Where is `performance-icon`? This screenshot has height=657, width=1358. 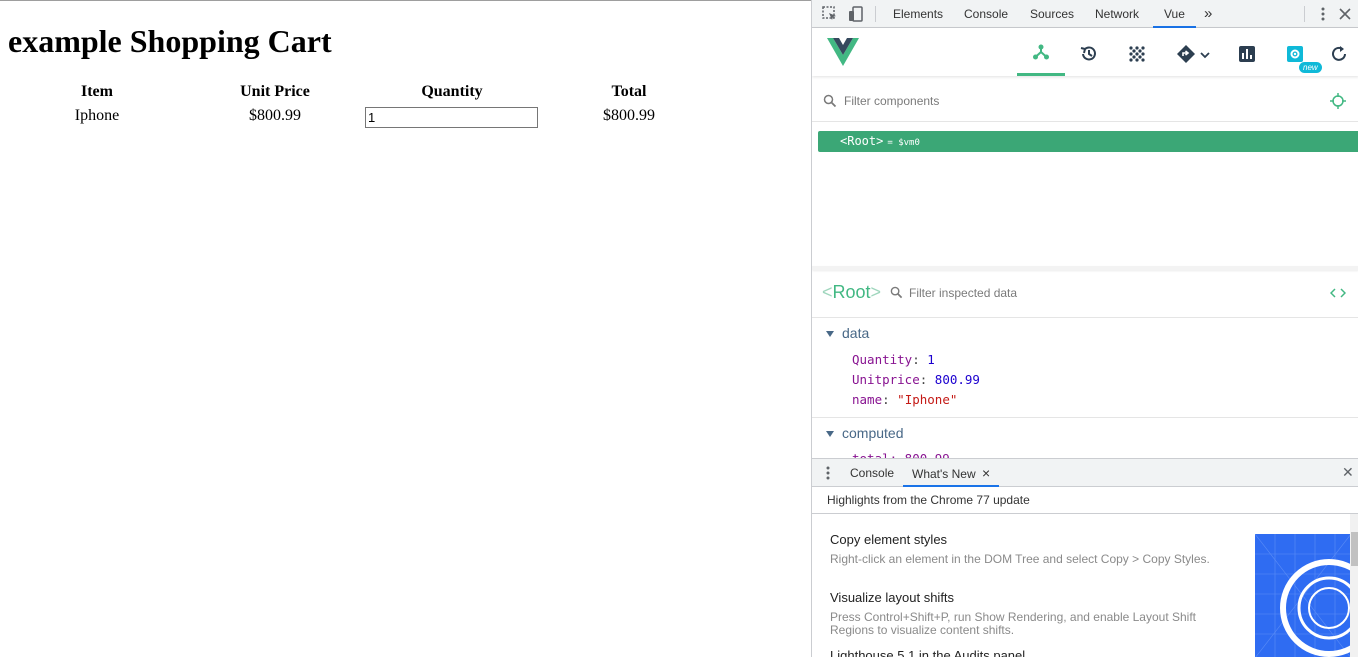 performance-icon is located at coordinates (1247, 56).